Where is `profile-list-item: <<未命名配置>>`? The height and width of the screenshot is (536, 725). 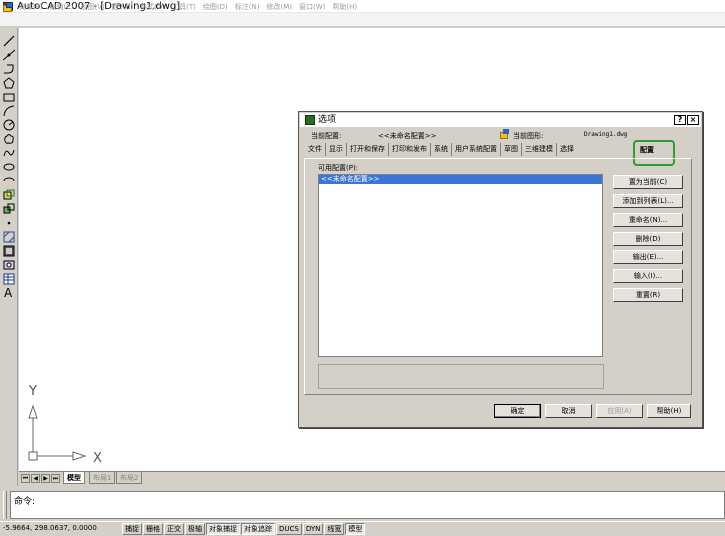 profile-list-item: <<未命名配置>> is located at coordinates (460, 179).